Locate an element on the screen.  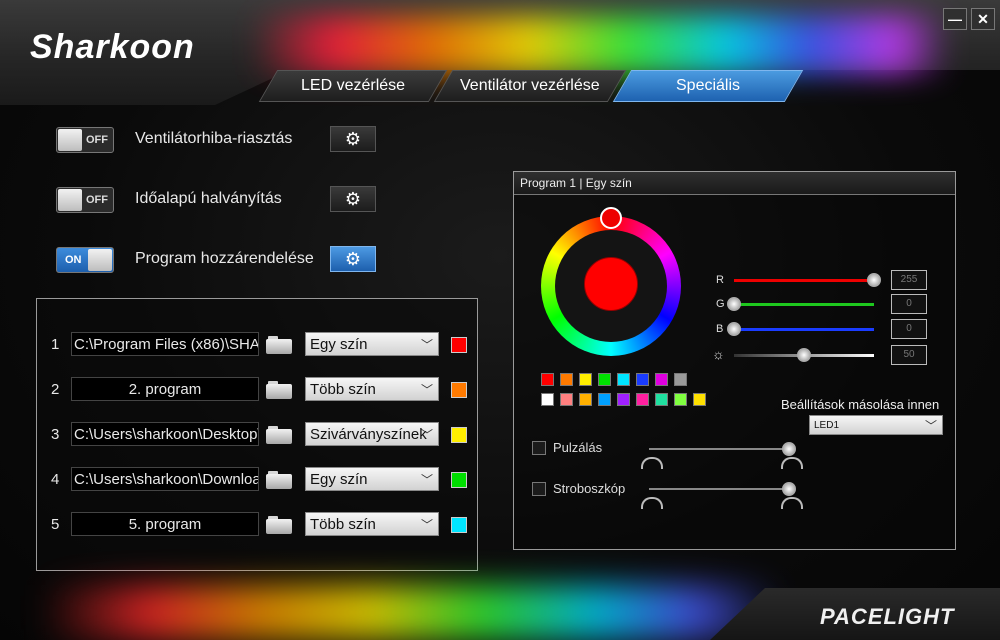
copy-settings-value: LED1 is located at coordinates (827, 425).